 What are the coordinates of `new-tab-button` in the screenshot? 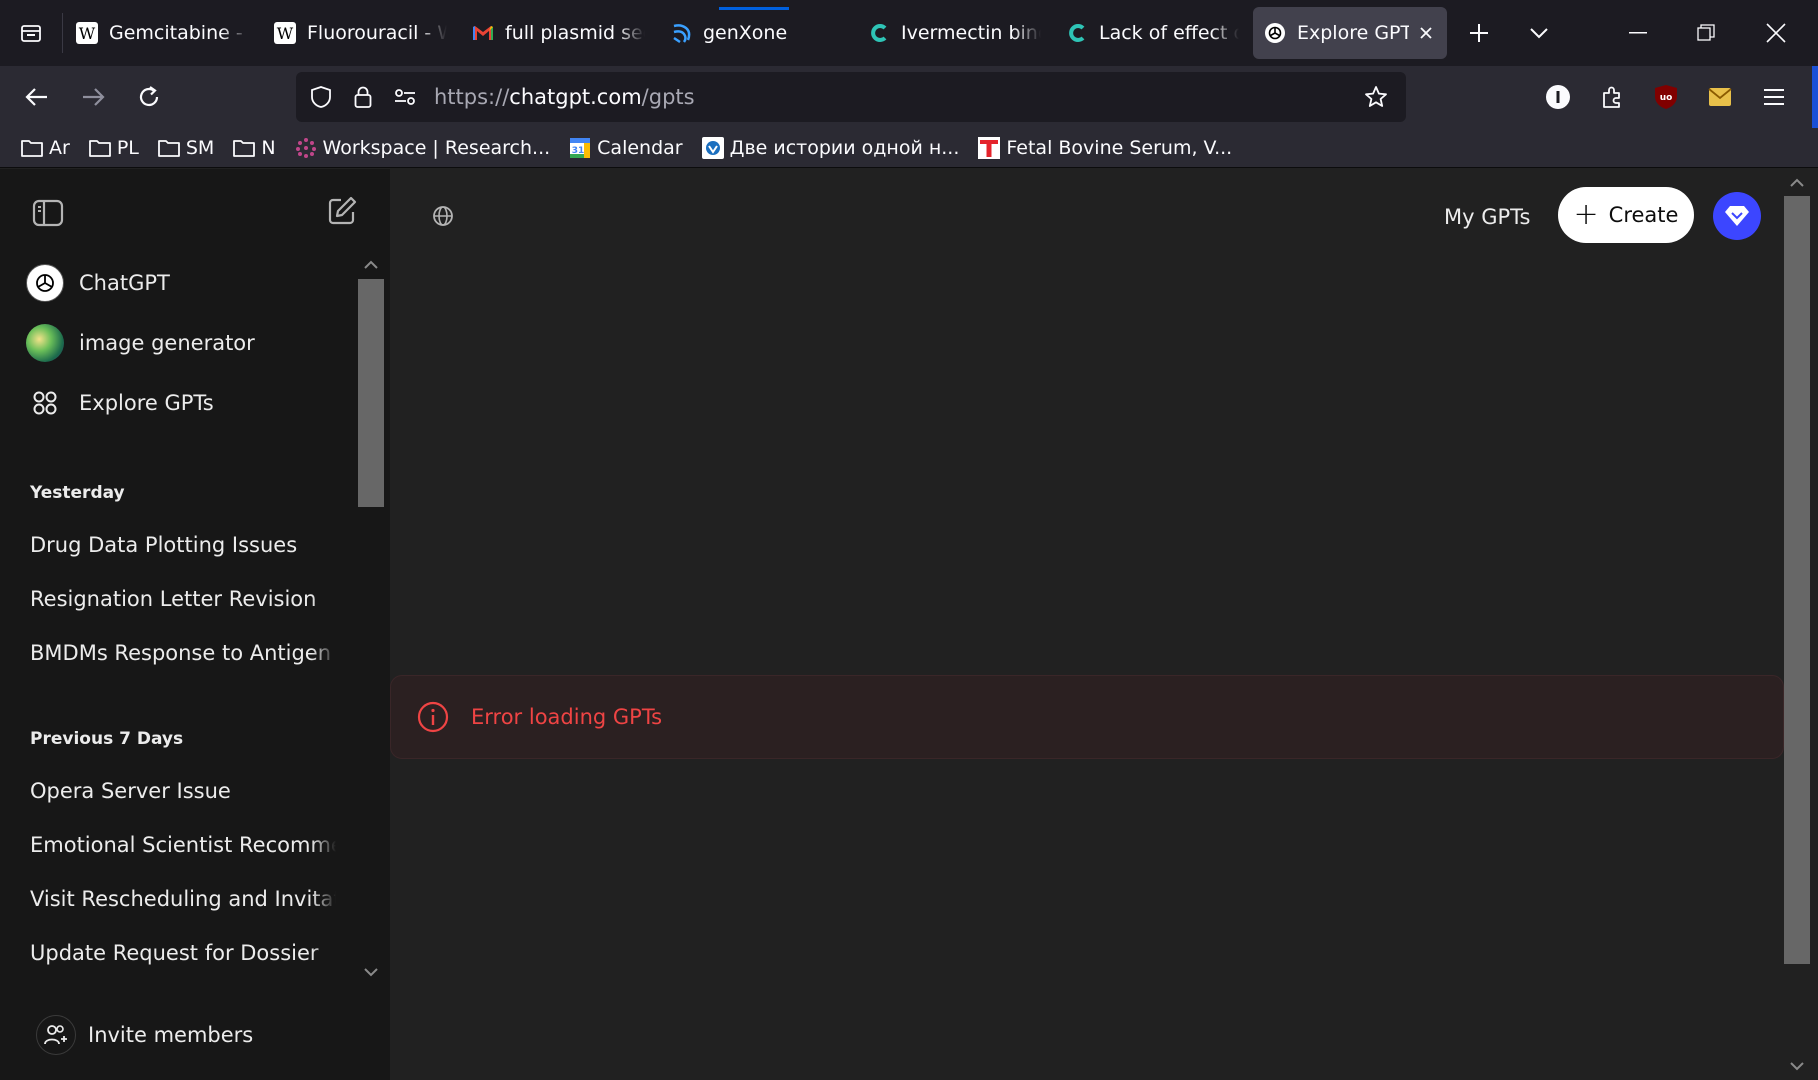 It's located at (1479, 33).